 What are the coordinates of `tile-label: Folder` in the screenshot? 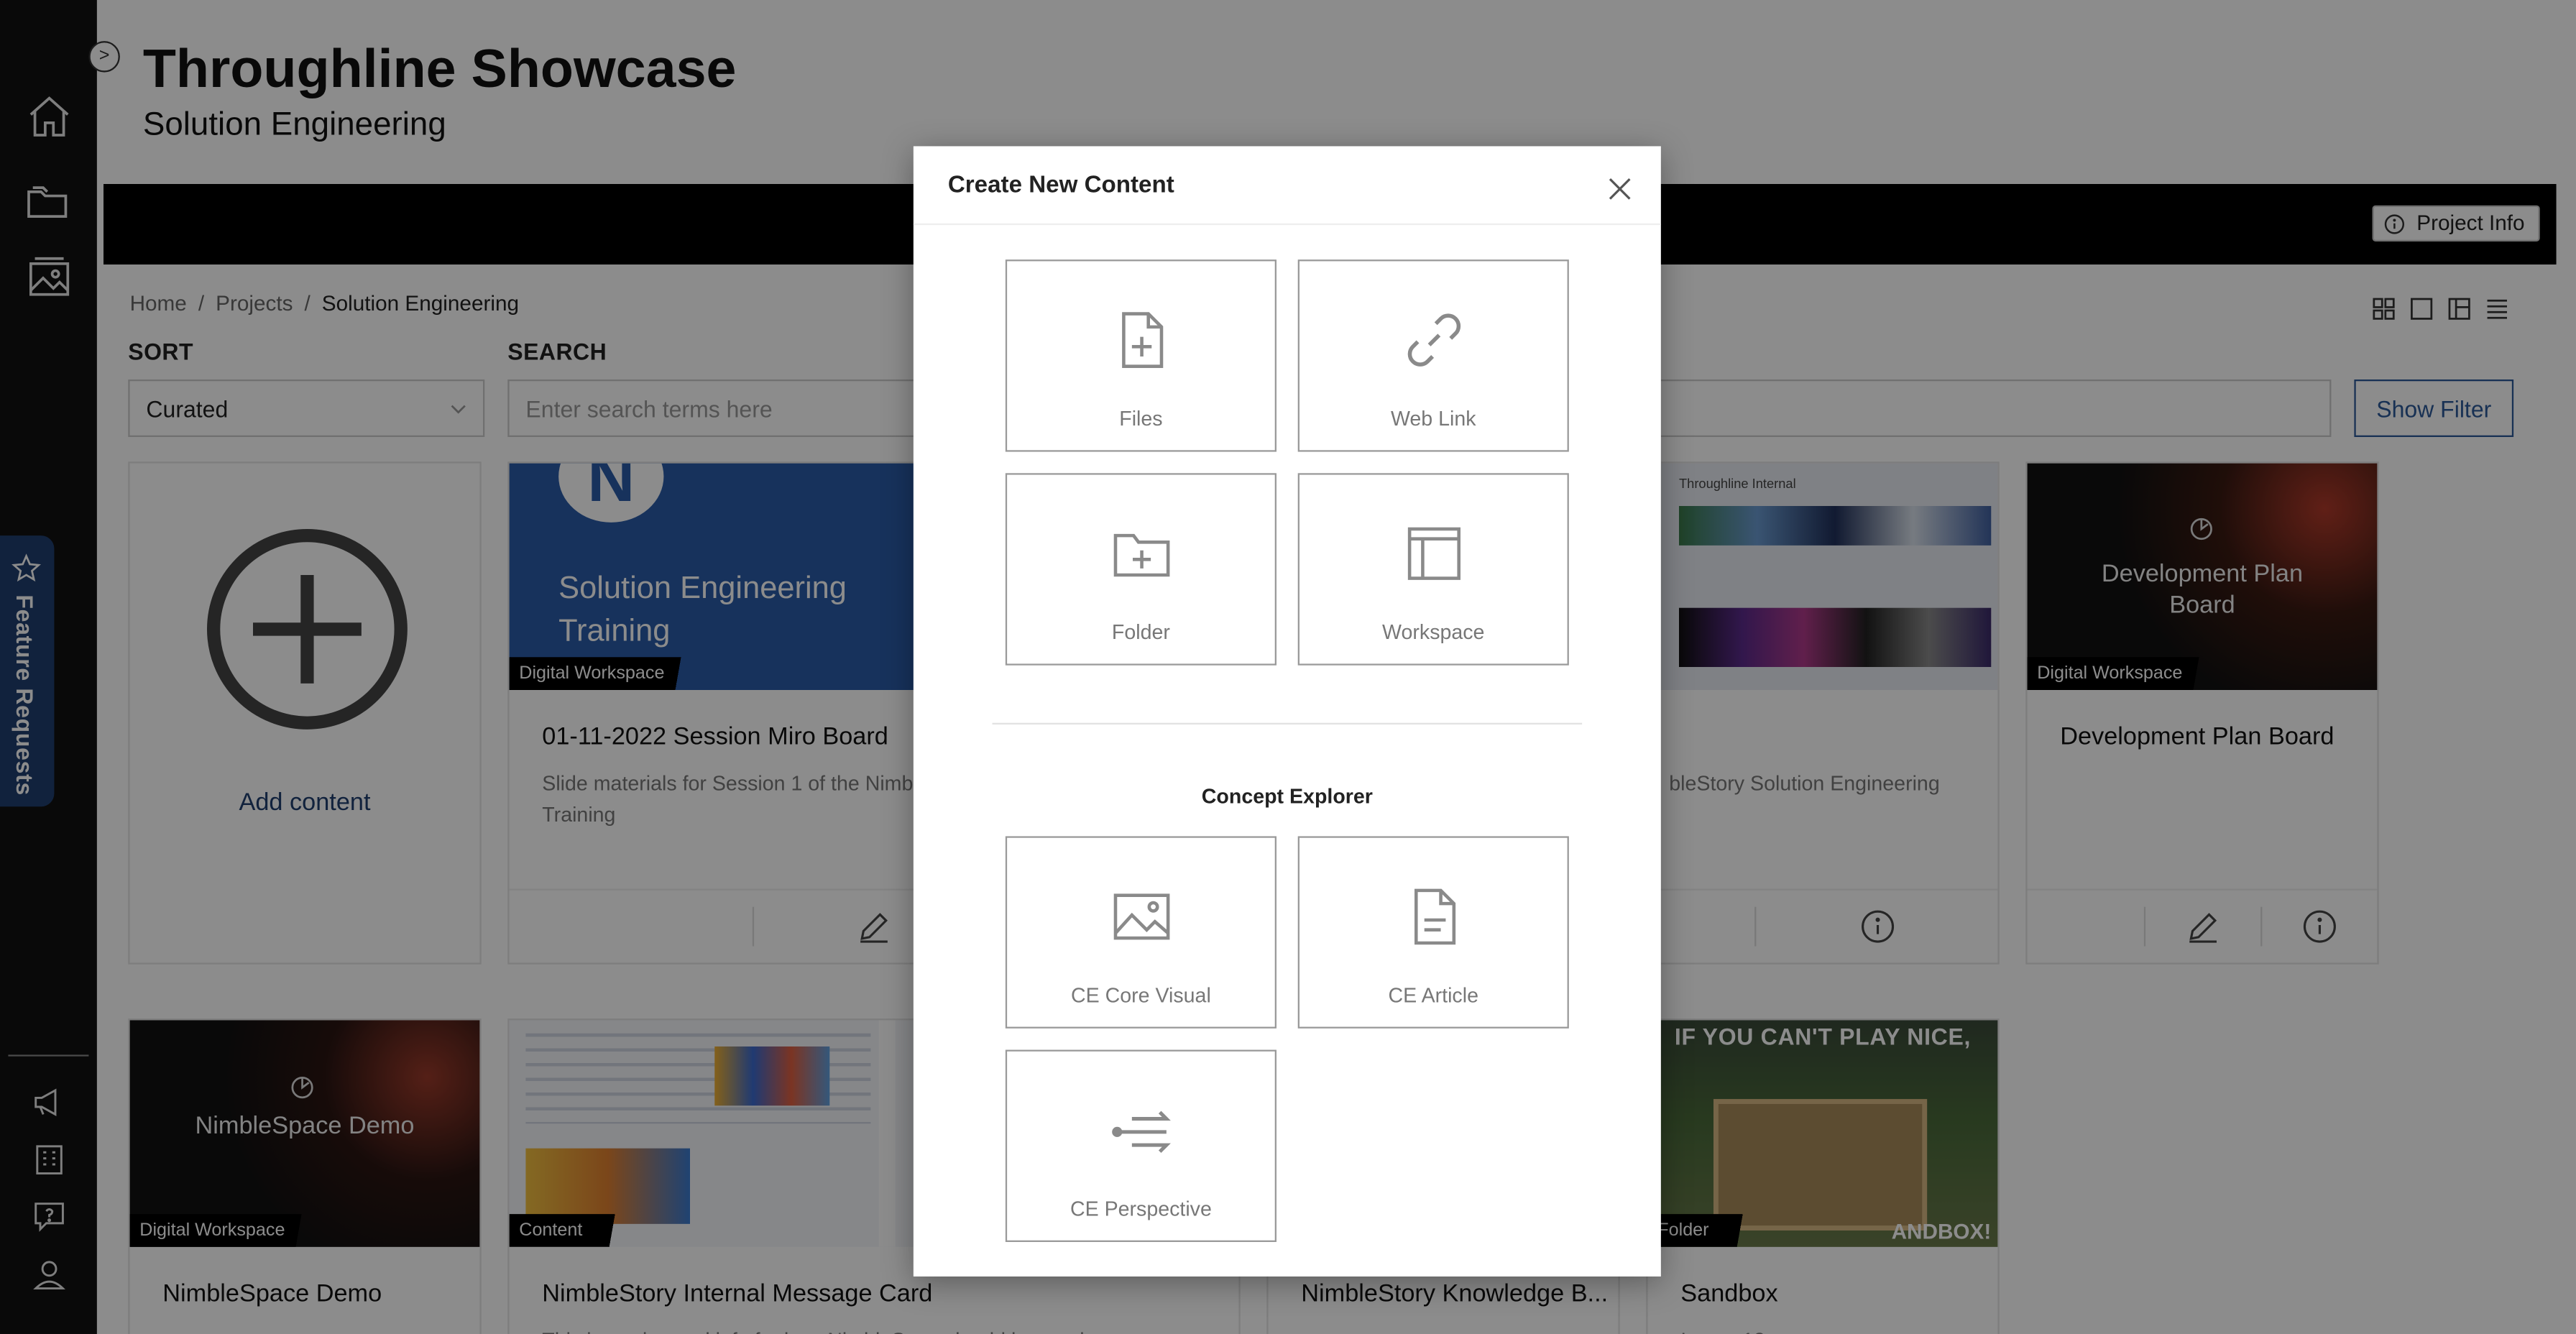 It's located at (1140, 632).